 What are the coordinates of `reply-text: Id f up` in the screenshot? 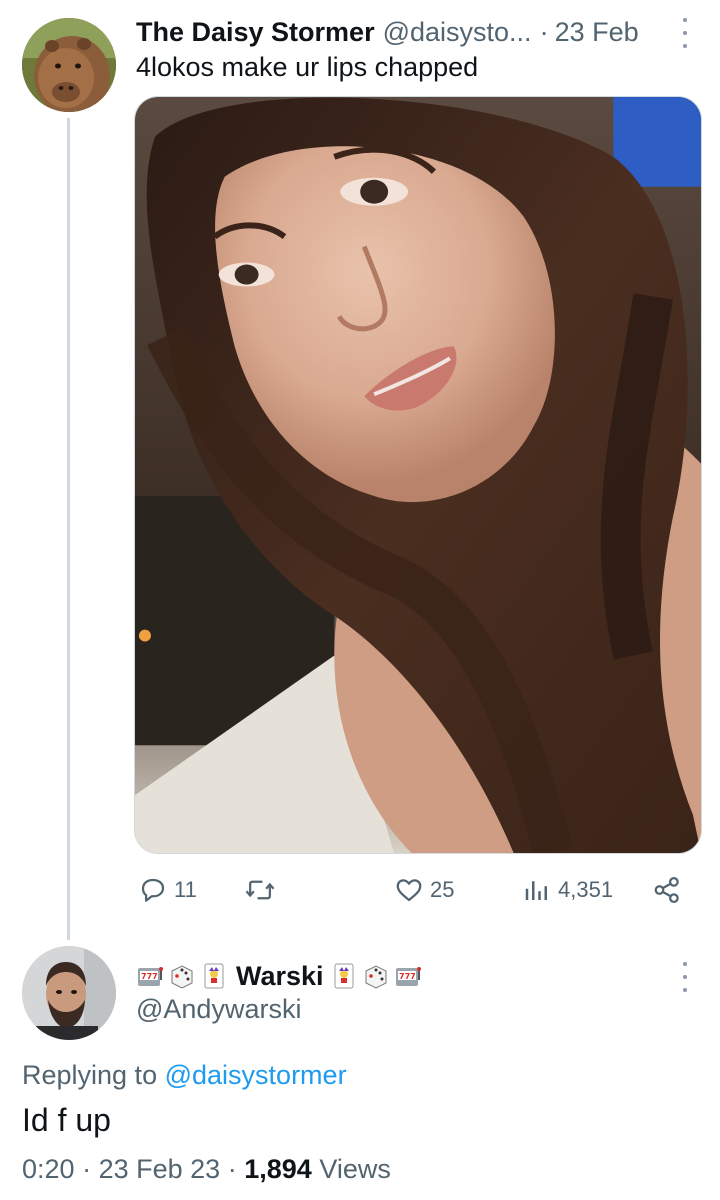 It's located at (66, 1120).